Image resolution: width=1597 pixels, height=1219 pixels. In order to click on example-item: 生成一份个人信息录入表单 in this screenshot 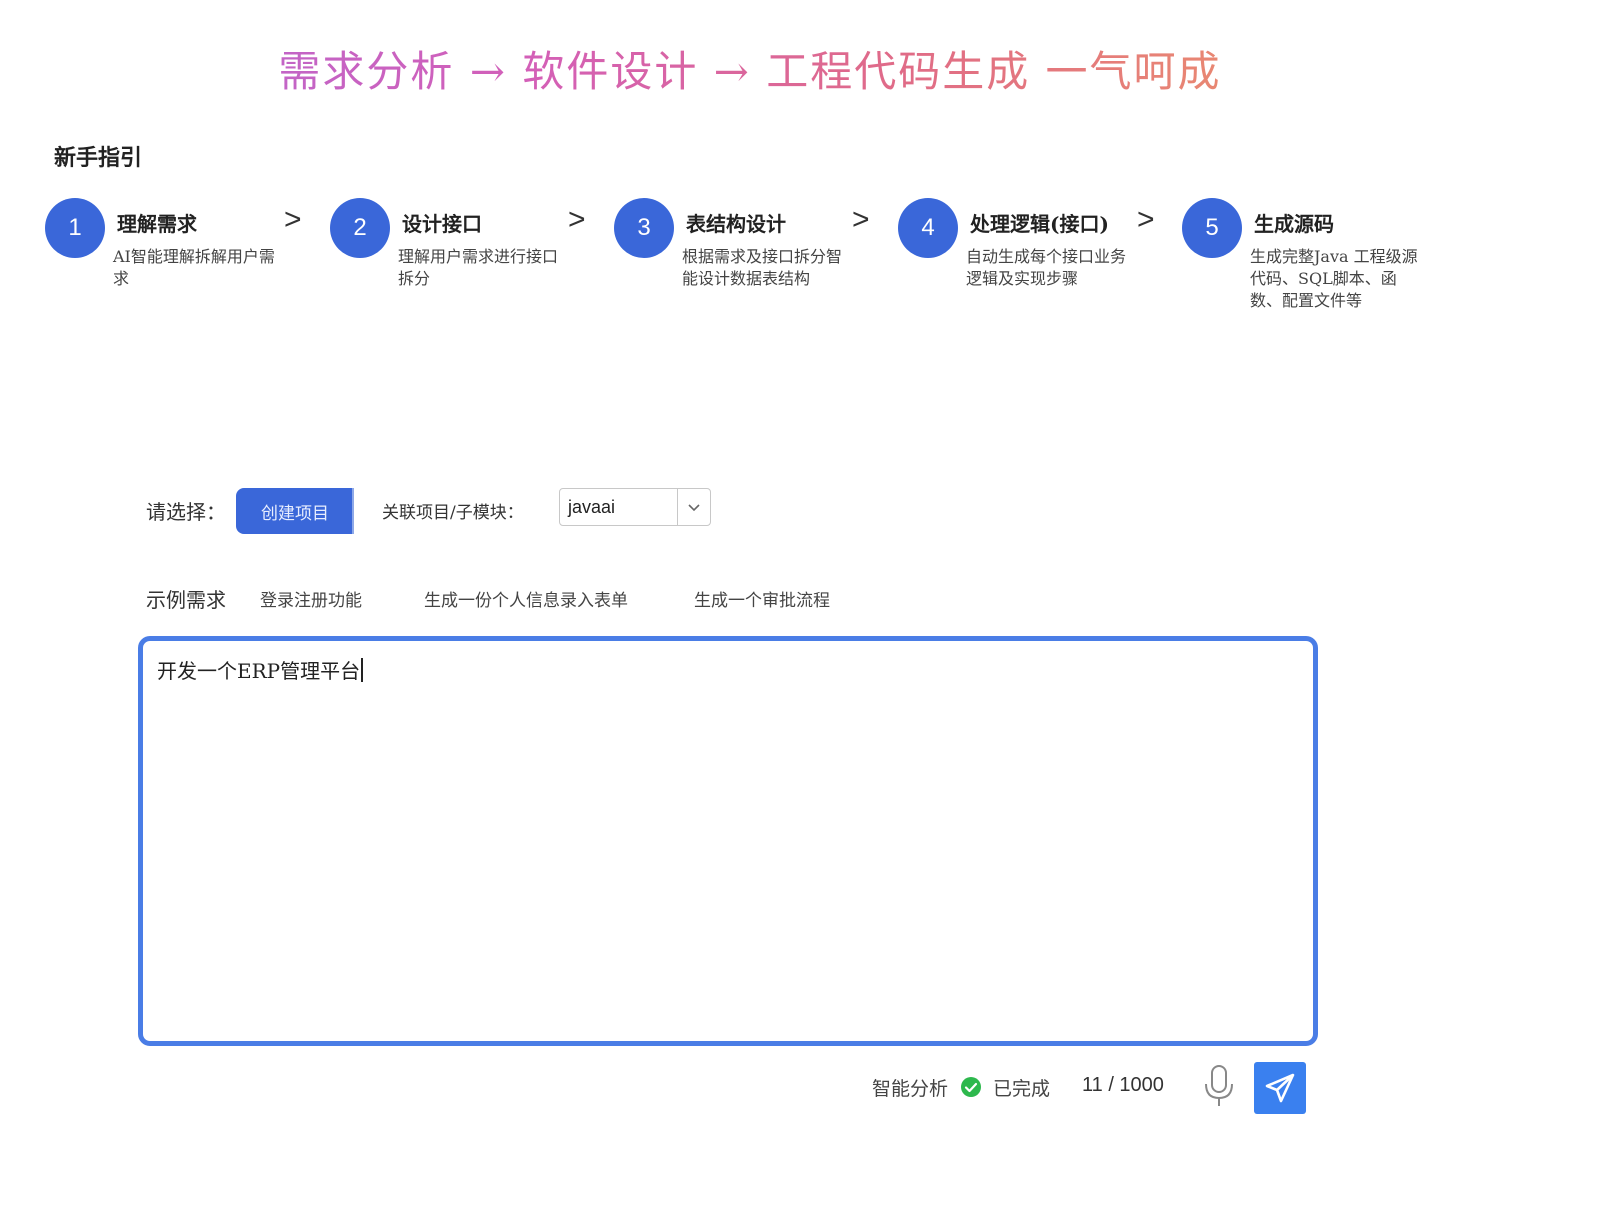, I will do `click(526, 598)`.